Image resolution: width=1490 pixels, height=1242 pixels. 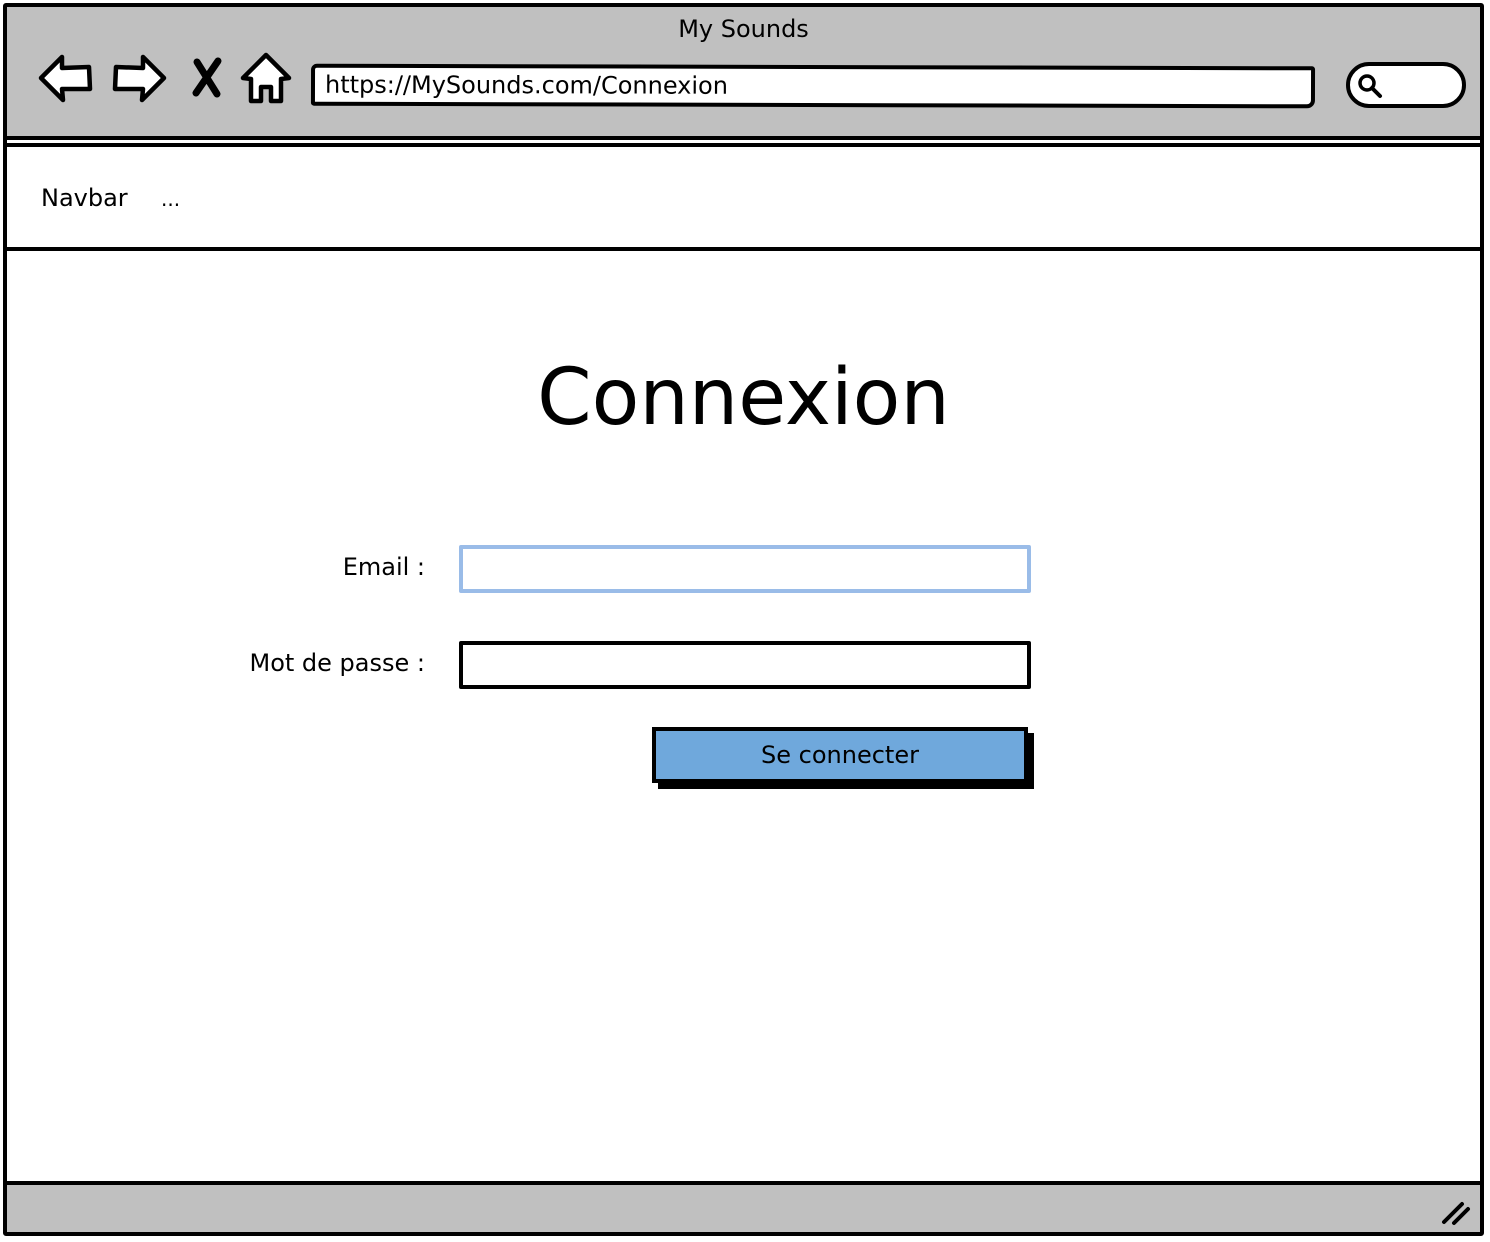 I want to click on password-label: Mot de passe :, so click(x=337, y=663).